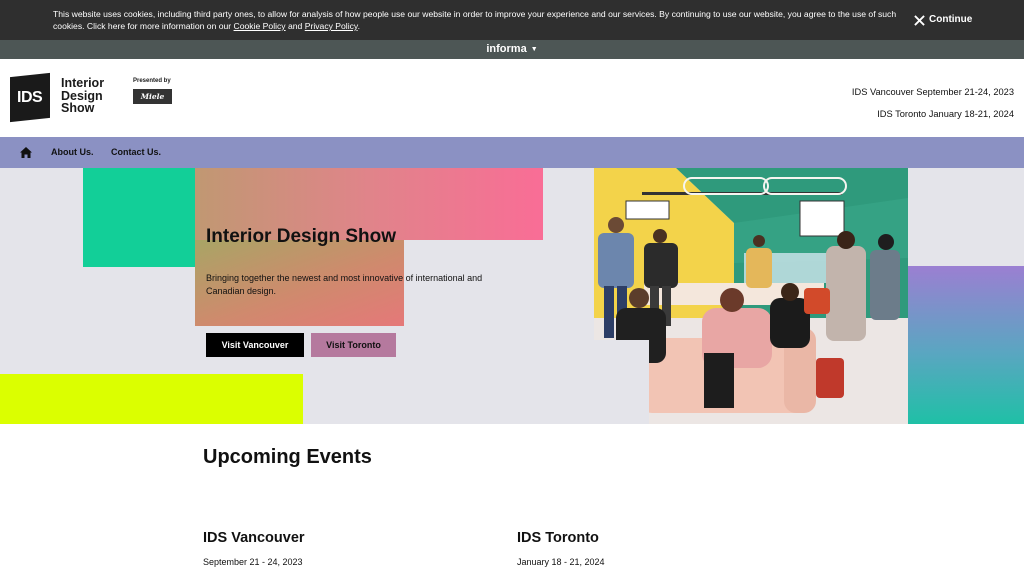  What do you see at coordinates (558, 538) in the screenshot?
I see `event-toronto-title: IDS Toronto` at bounding box center [558, 538].